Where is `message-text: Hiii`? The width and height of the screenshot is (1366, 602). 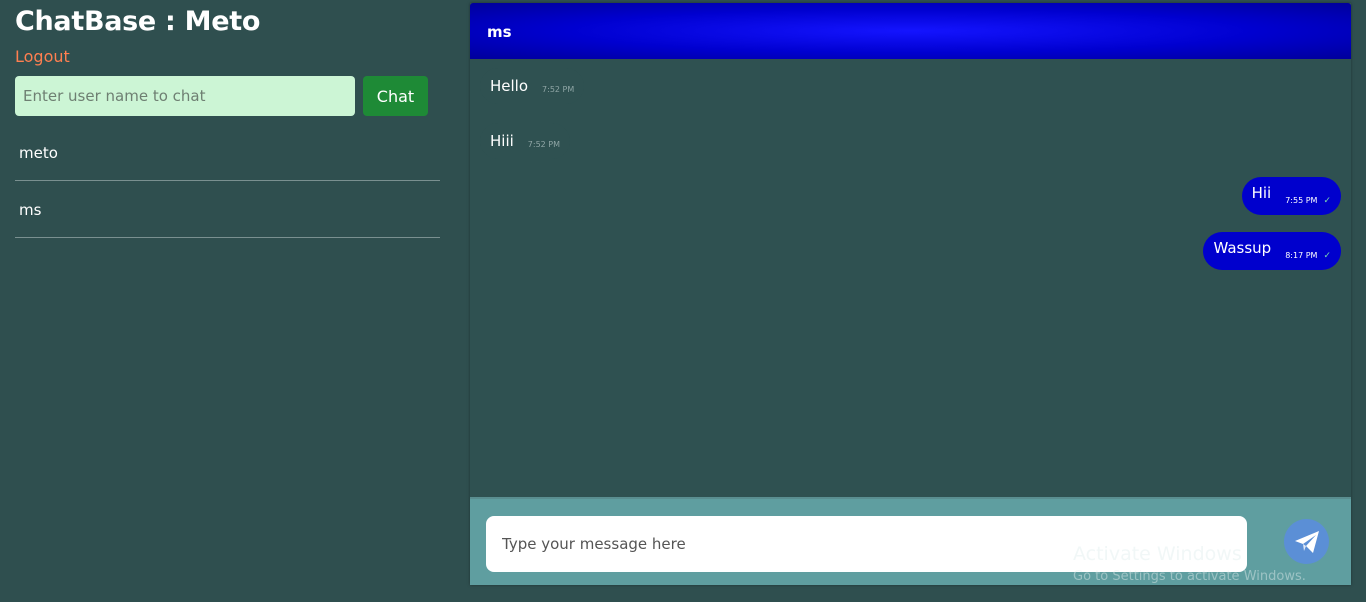
message-text: Hiii is located at coordinates (502, 141).